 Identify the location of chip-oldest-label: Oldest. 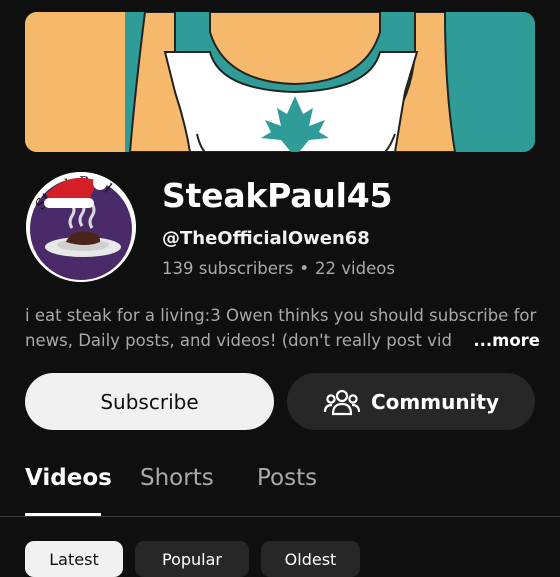
(310, 559).